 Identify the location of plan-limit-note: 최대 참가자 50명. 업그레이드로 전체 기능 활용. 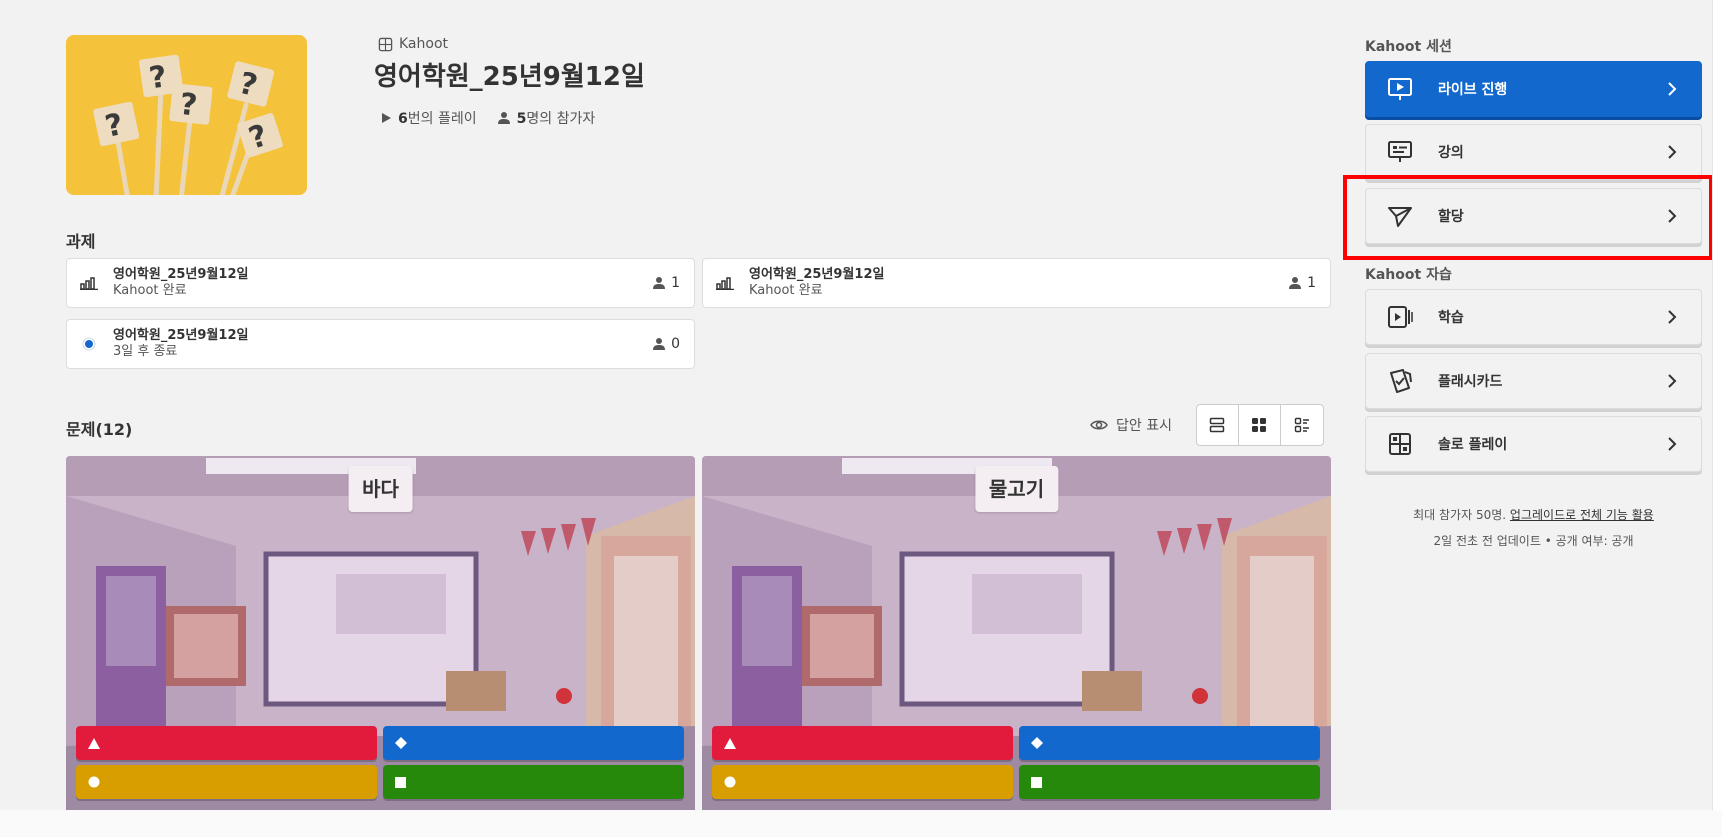
(1533, 514).